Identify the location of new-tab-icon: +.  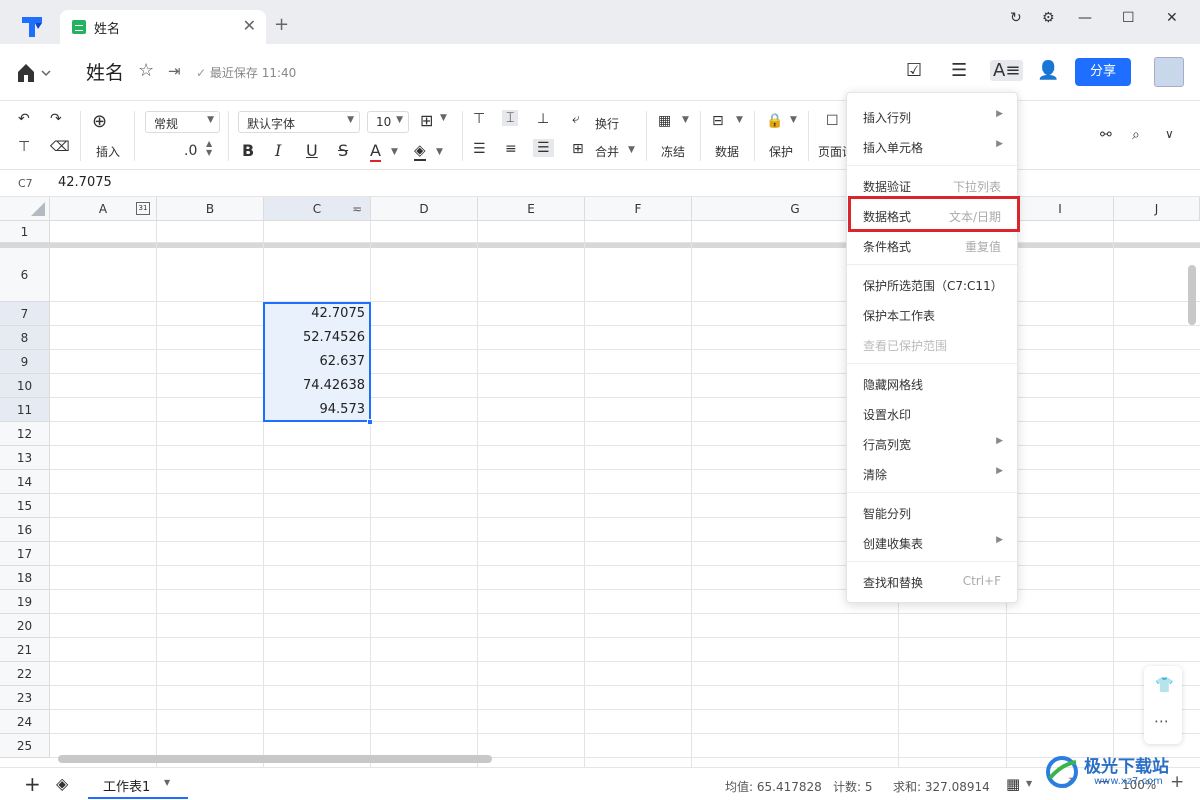
(281, 24).